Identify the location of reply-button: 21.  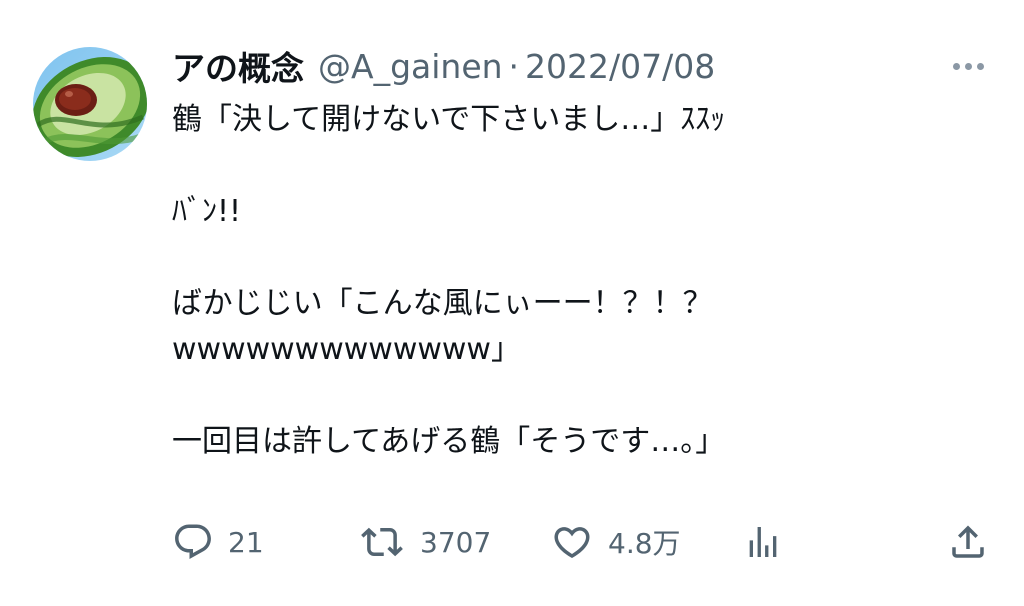
(218, 542).